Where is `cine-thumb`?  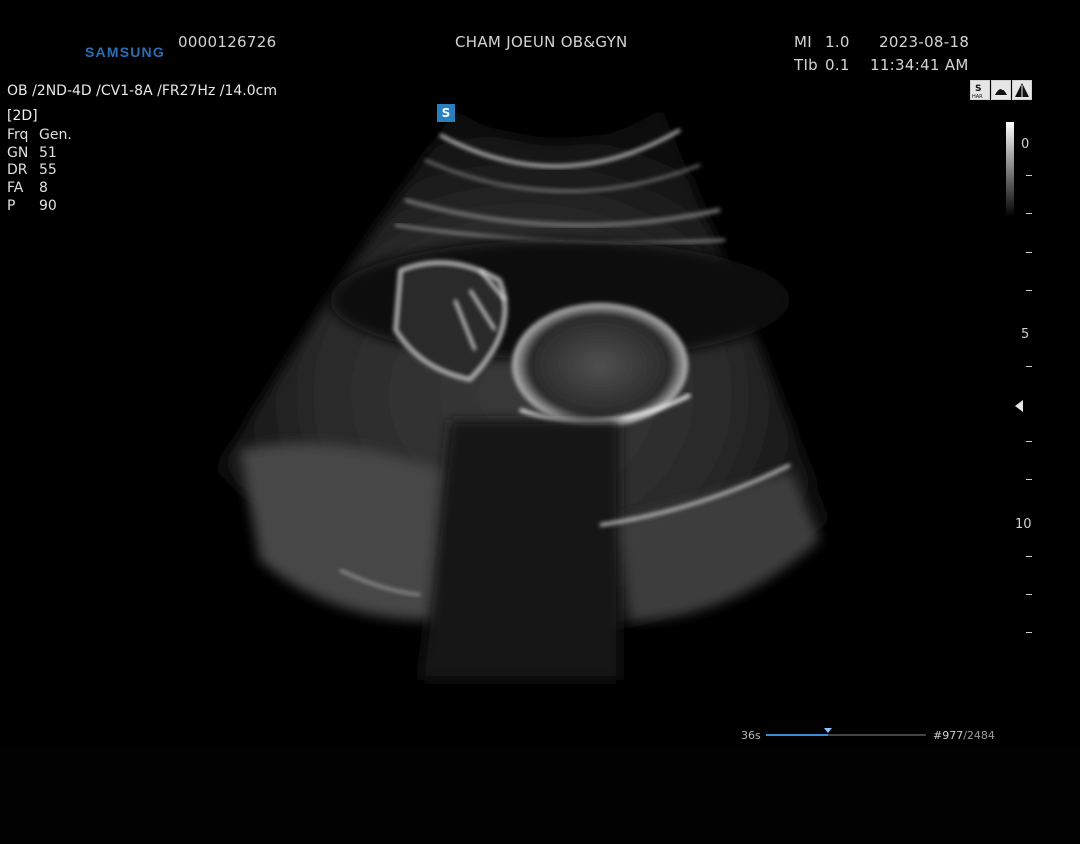 cine-thumb is located at coordinates (828, 730).